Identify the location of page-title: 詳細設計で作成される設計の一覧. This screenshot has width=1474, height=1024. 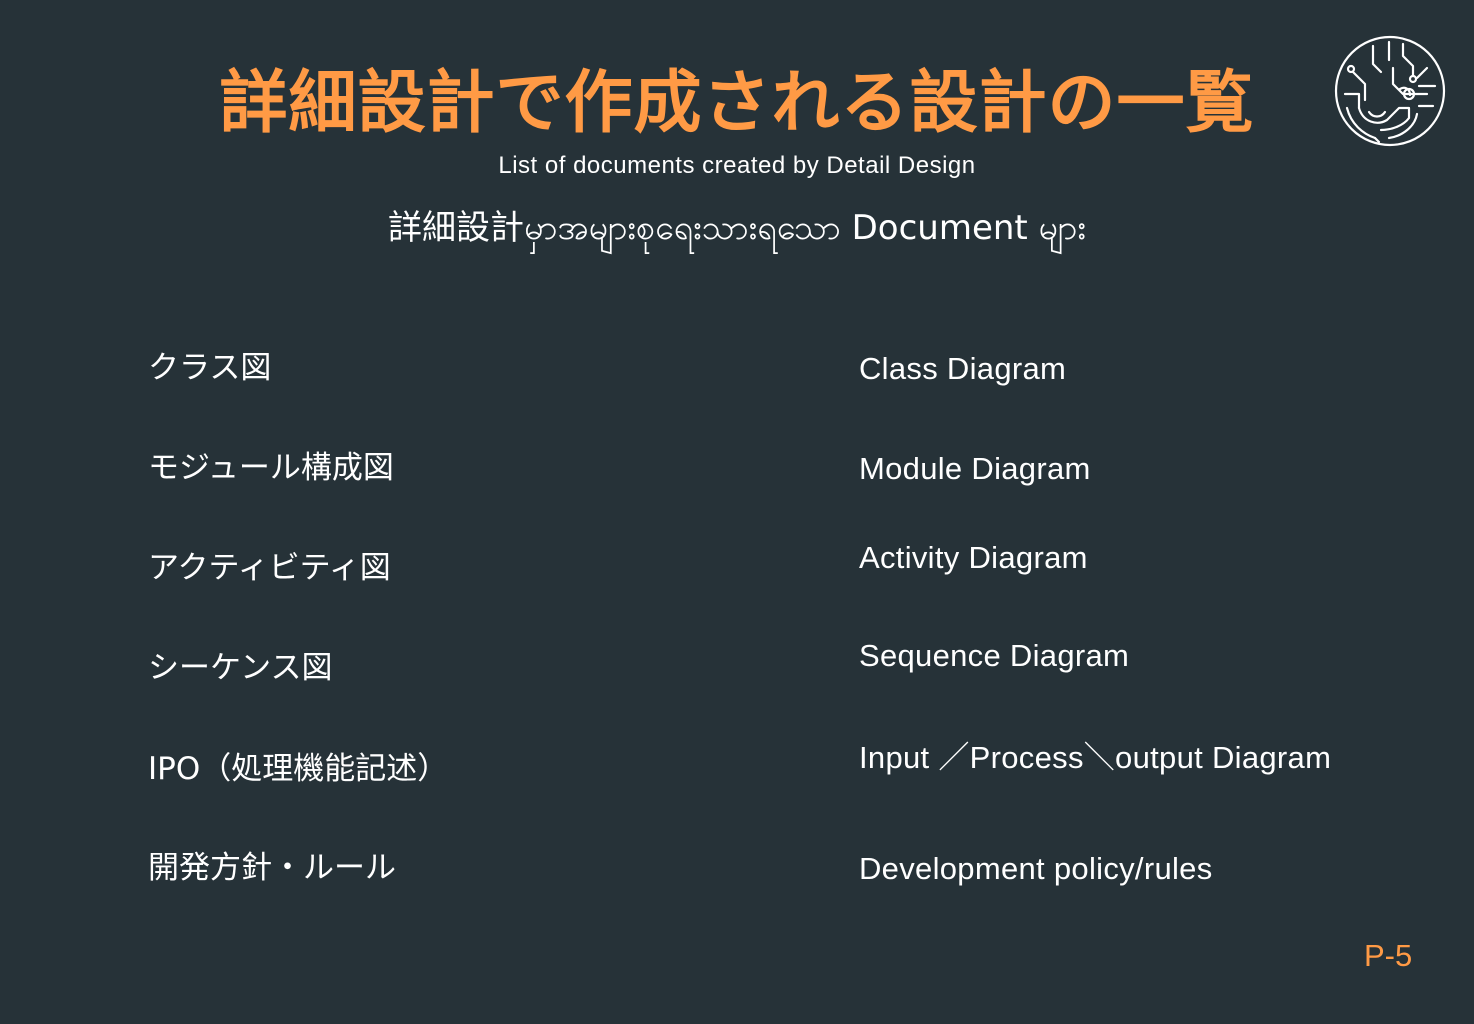
(737, 103).